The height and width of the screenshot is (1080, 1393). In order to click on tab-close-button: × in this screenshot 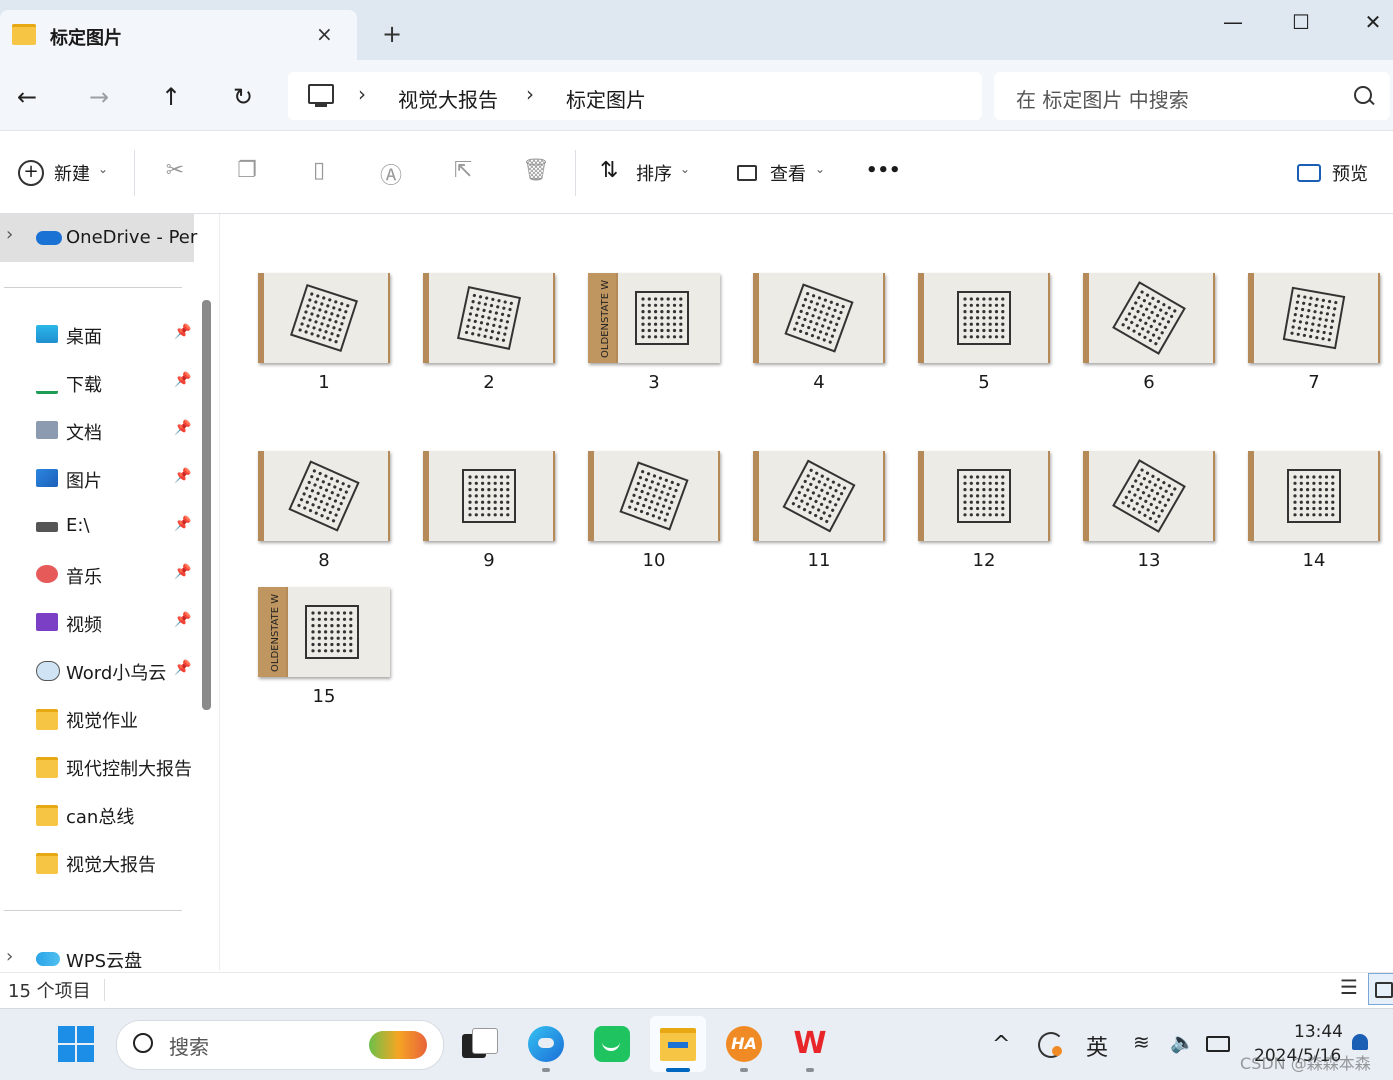, I will do `click(324, 34)`.